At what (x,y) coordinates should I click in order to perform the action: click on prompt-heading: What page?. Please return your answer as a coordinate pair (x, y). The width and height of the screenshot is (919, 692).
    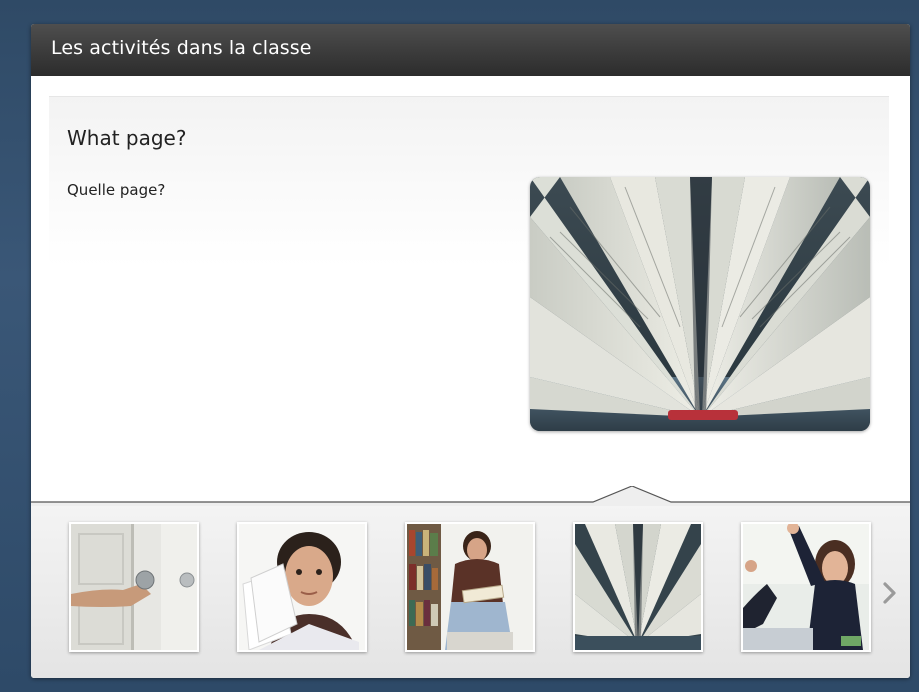
    Looking at the image, I should click on (127, 138).